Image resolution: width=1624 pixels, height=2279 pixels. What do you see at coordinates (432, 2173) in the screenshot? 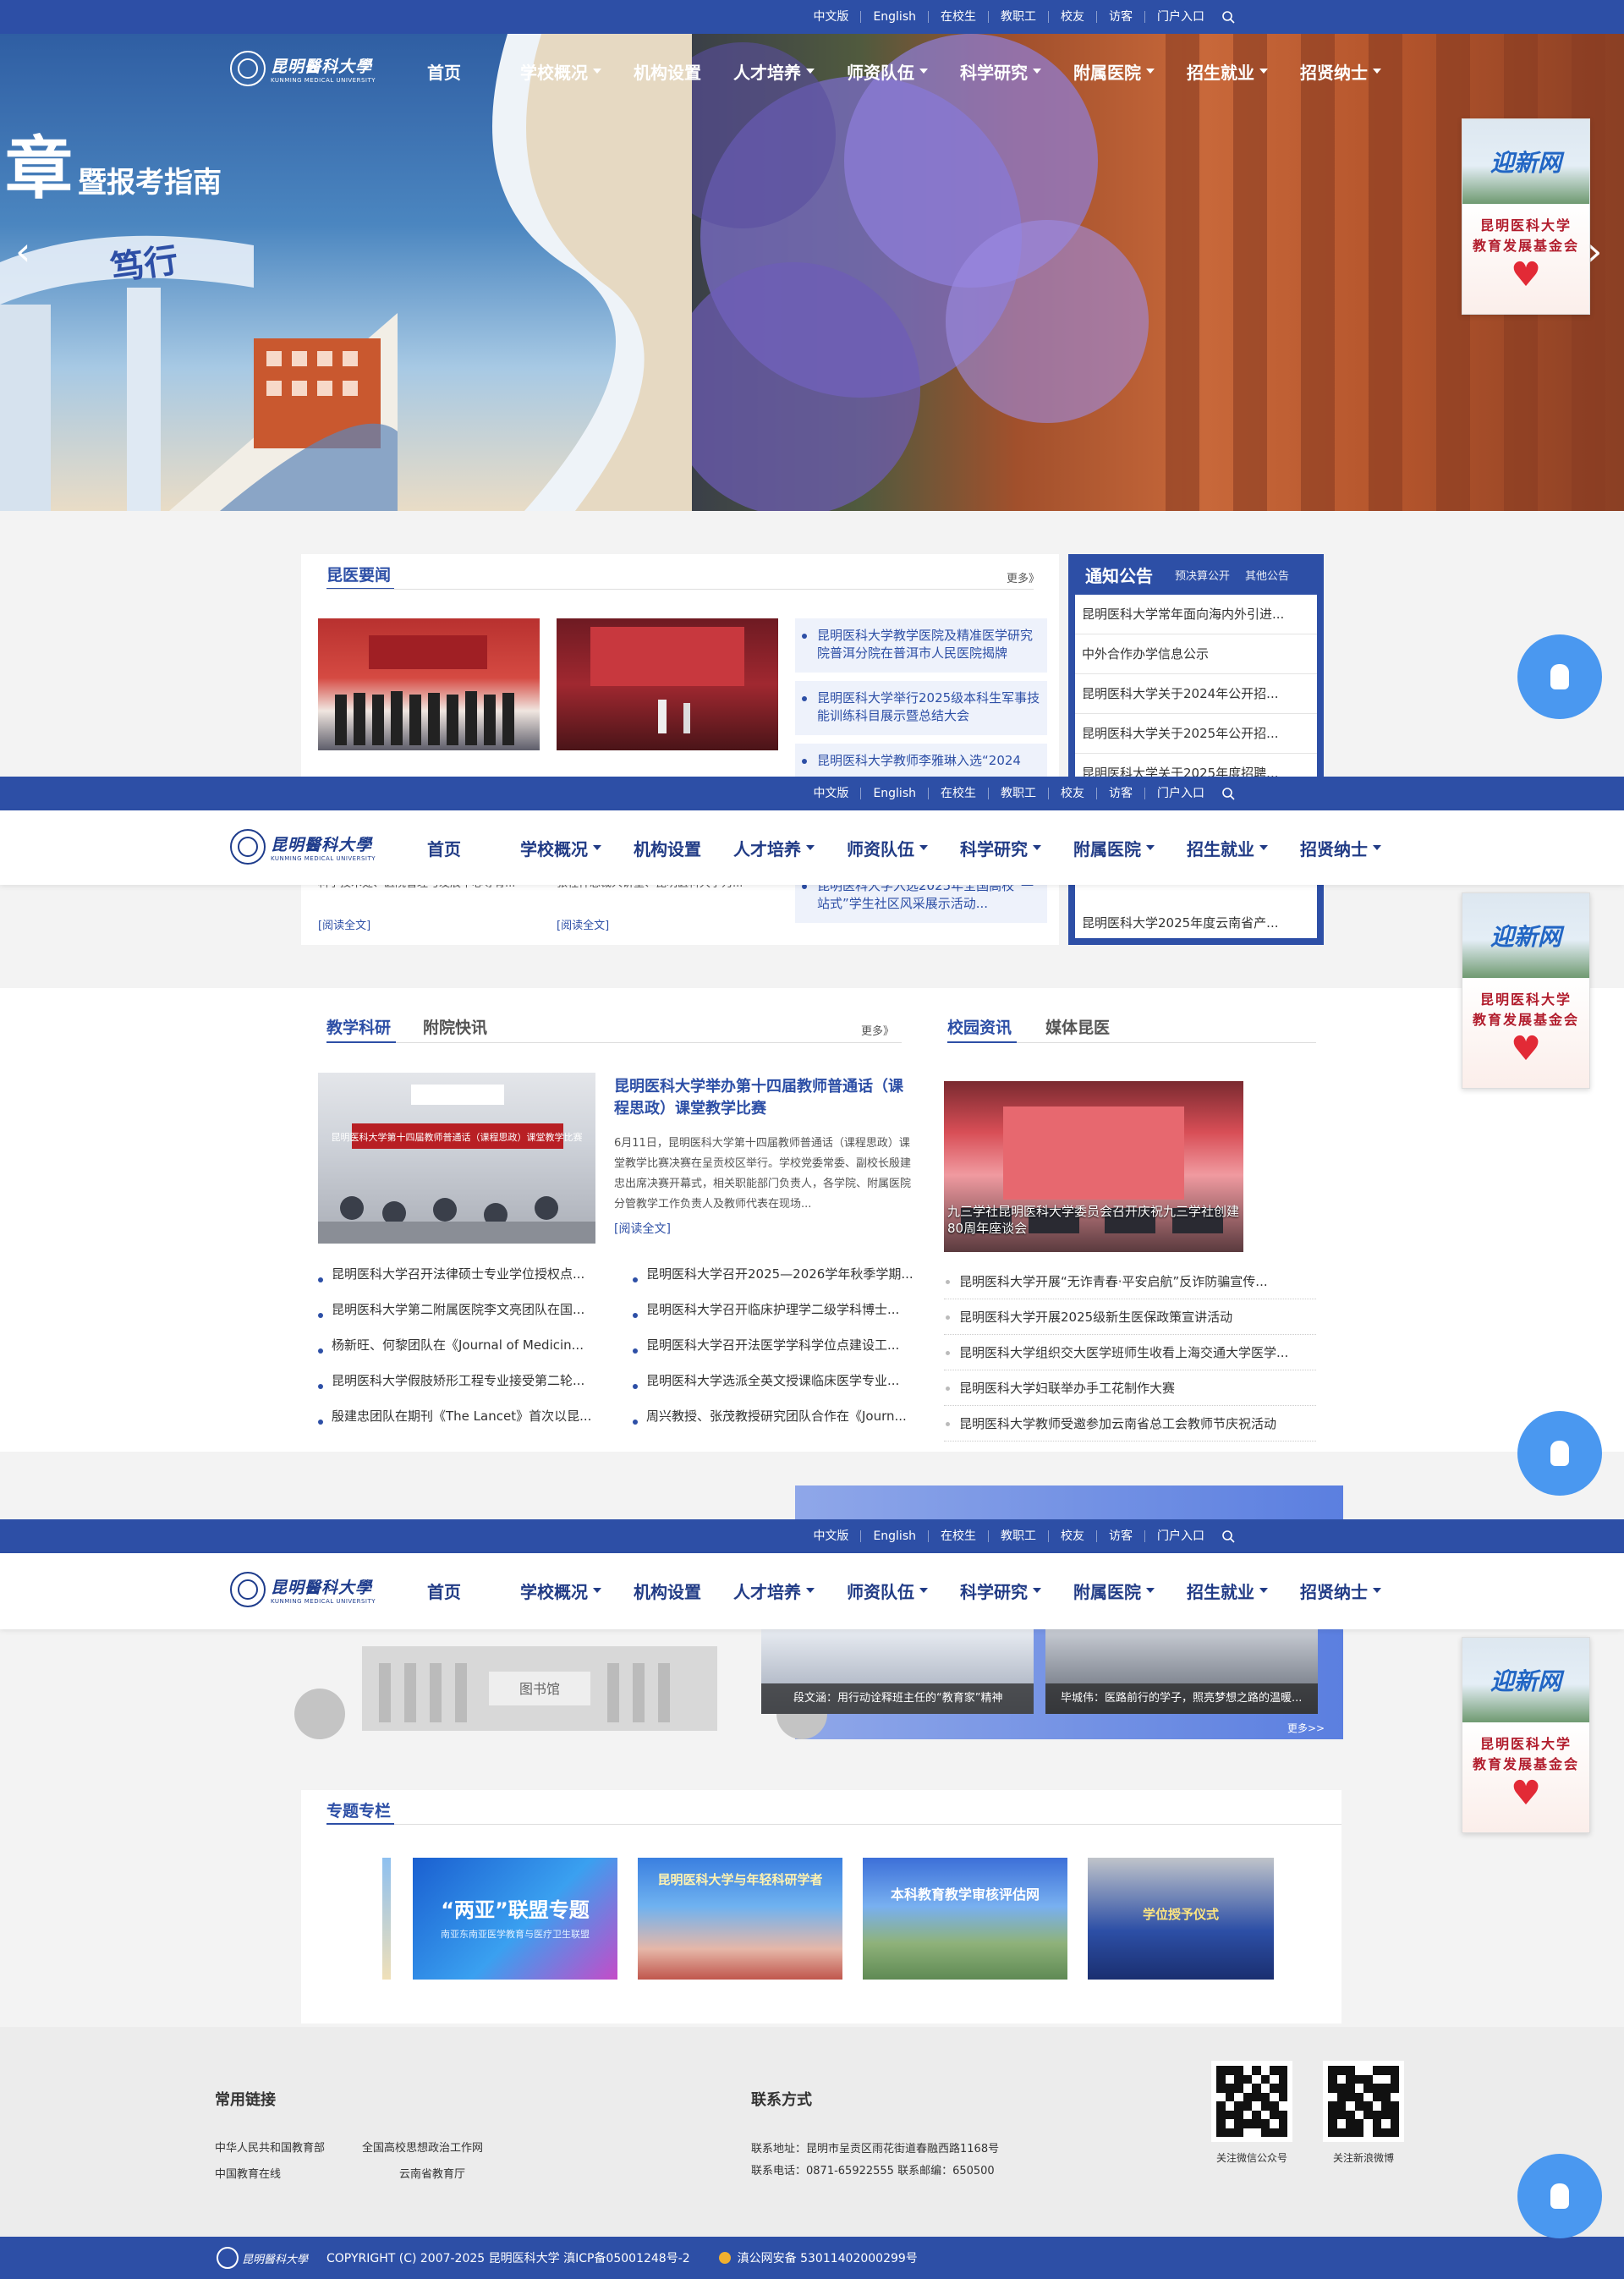
I see `footer-link: 云南省教育厅` at bounding box center [432, 2173].